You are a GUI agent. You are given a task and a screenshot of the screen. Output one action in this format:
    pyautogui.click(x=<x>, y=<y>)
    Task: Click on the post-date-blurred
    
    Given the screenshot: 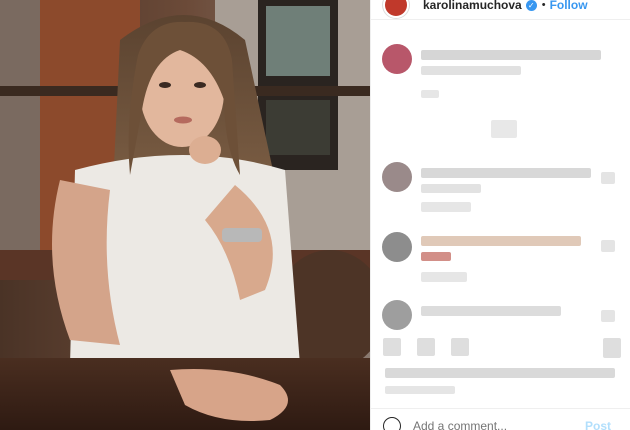 What is the action you would take?
    pyautogui.click(x=420, y=390)
    